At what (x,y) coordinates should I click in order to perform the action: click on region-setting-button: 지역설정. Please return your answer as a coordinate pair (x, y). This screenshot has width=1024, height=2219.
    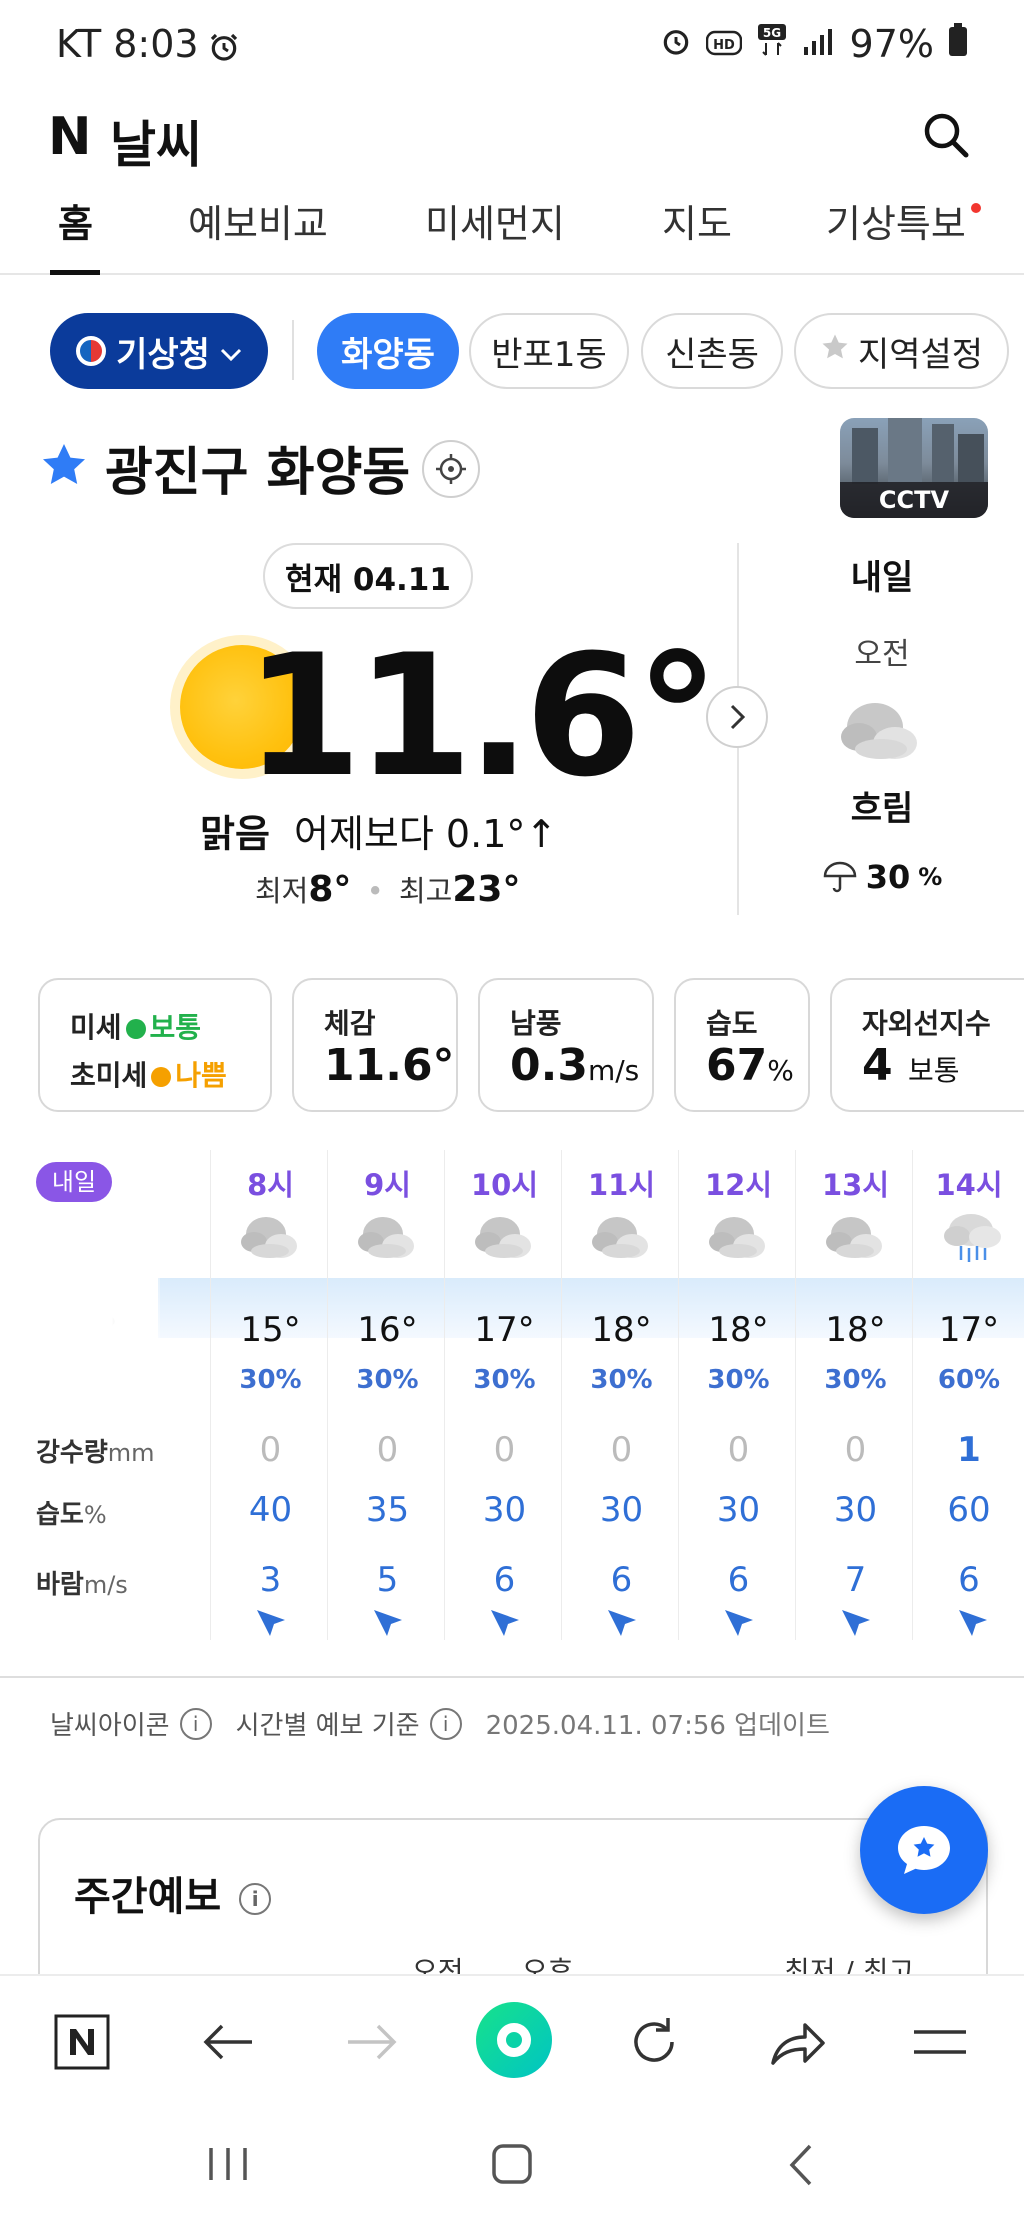
    Looking at the image, I should click on (901, 351).